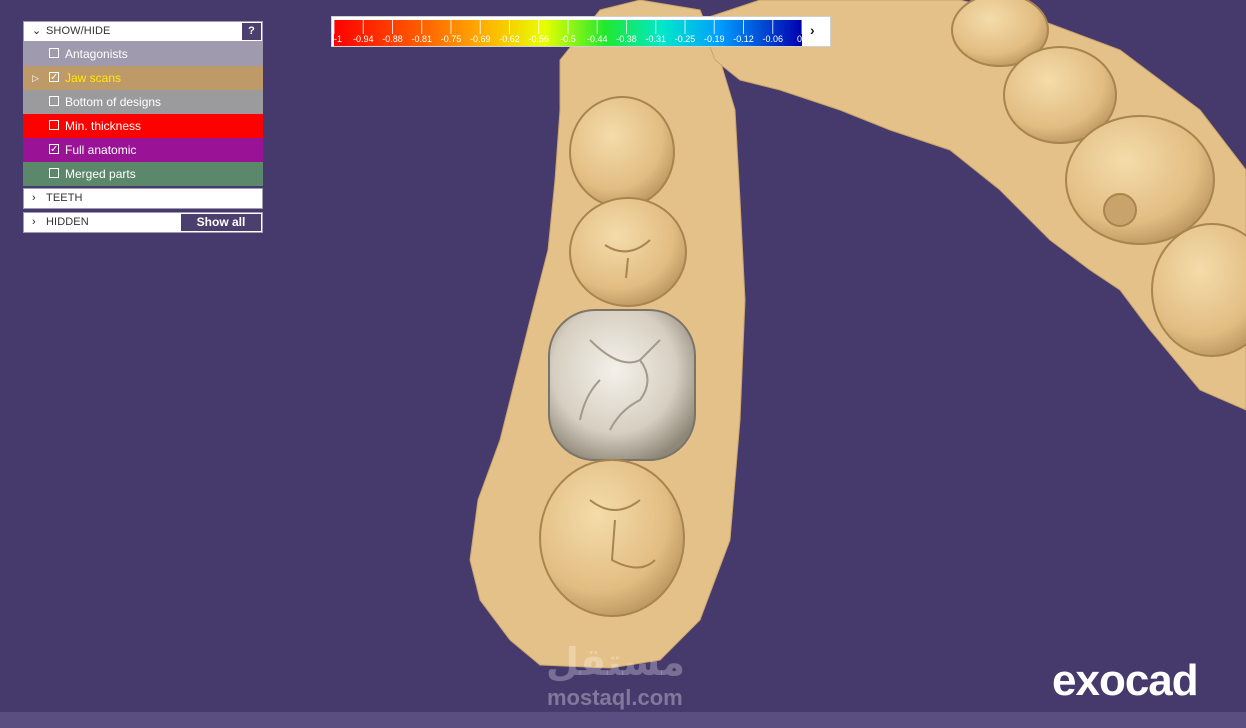 This screenshot has height=728, width=1246. I want to click on chevron-down-icon: ⌄, so click(37, 31).